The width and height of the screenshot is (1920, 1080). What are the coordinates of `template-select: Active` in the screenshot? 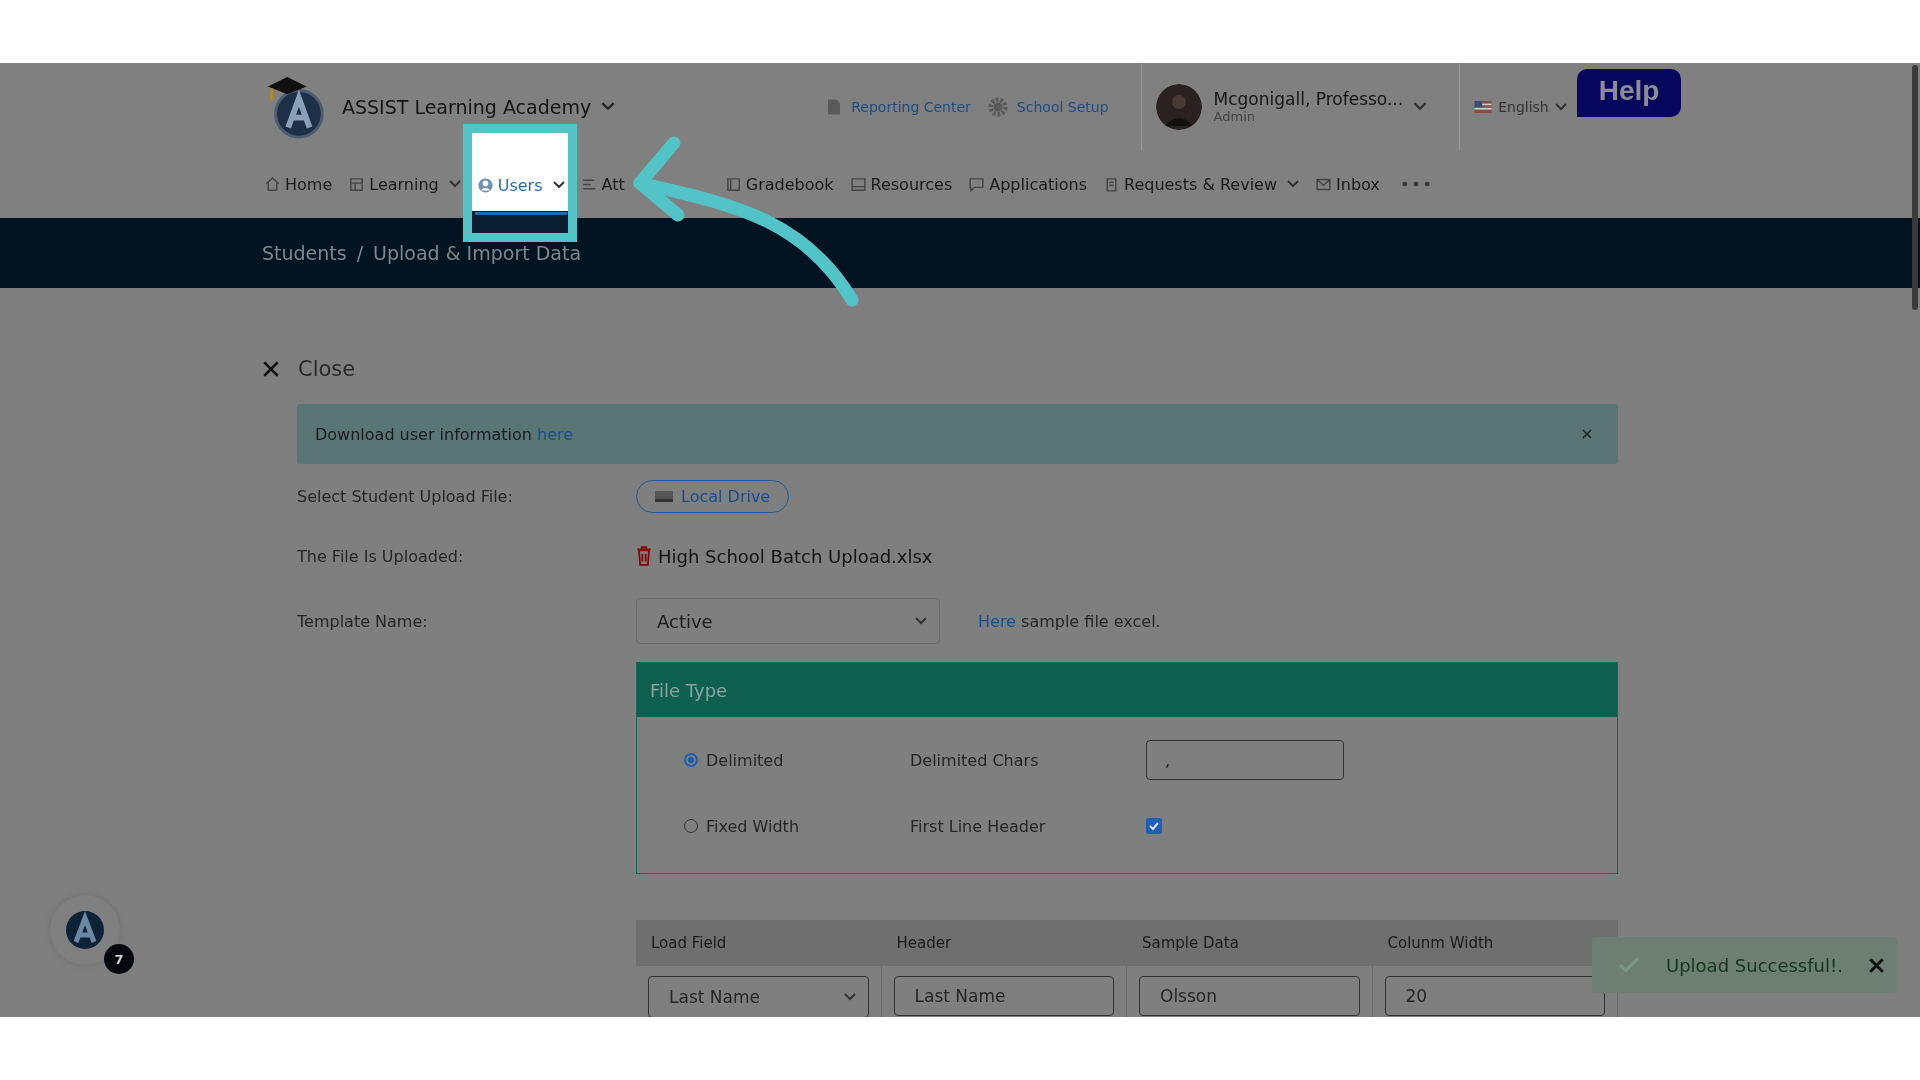 It's located at (788, 621).